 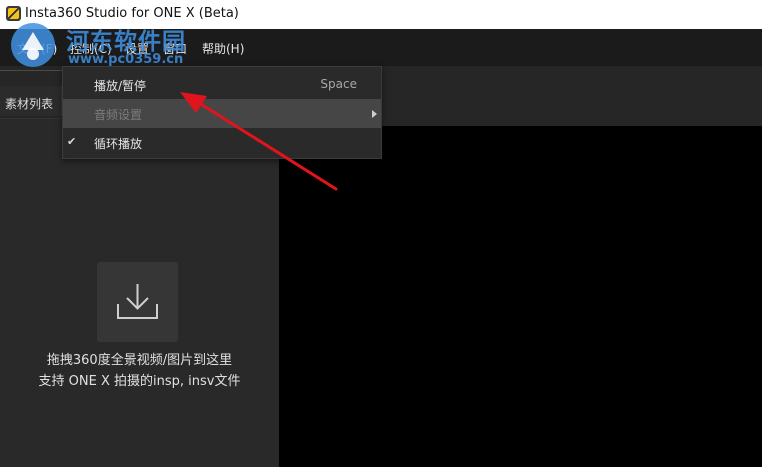 I want to click on drop-support-text: 支持 ONE X 拍摄的insp, insv文件, so click(x=139, y=381).